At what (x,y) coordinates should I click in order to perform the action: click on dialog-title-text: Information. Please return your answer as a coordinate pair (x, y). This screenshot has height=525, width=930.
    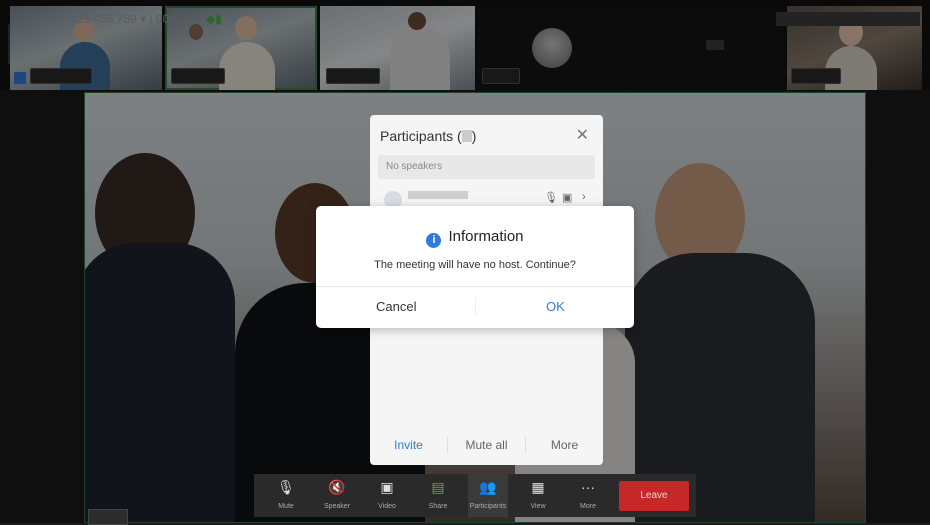
    Looking at the image, I should click on (486, 236).